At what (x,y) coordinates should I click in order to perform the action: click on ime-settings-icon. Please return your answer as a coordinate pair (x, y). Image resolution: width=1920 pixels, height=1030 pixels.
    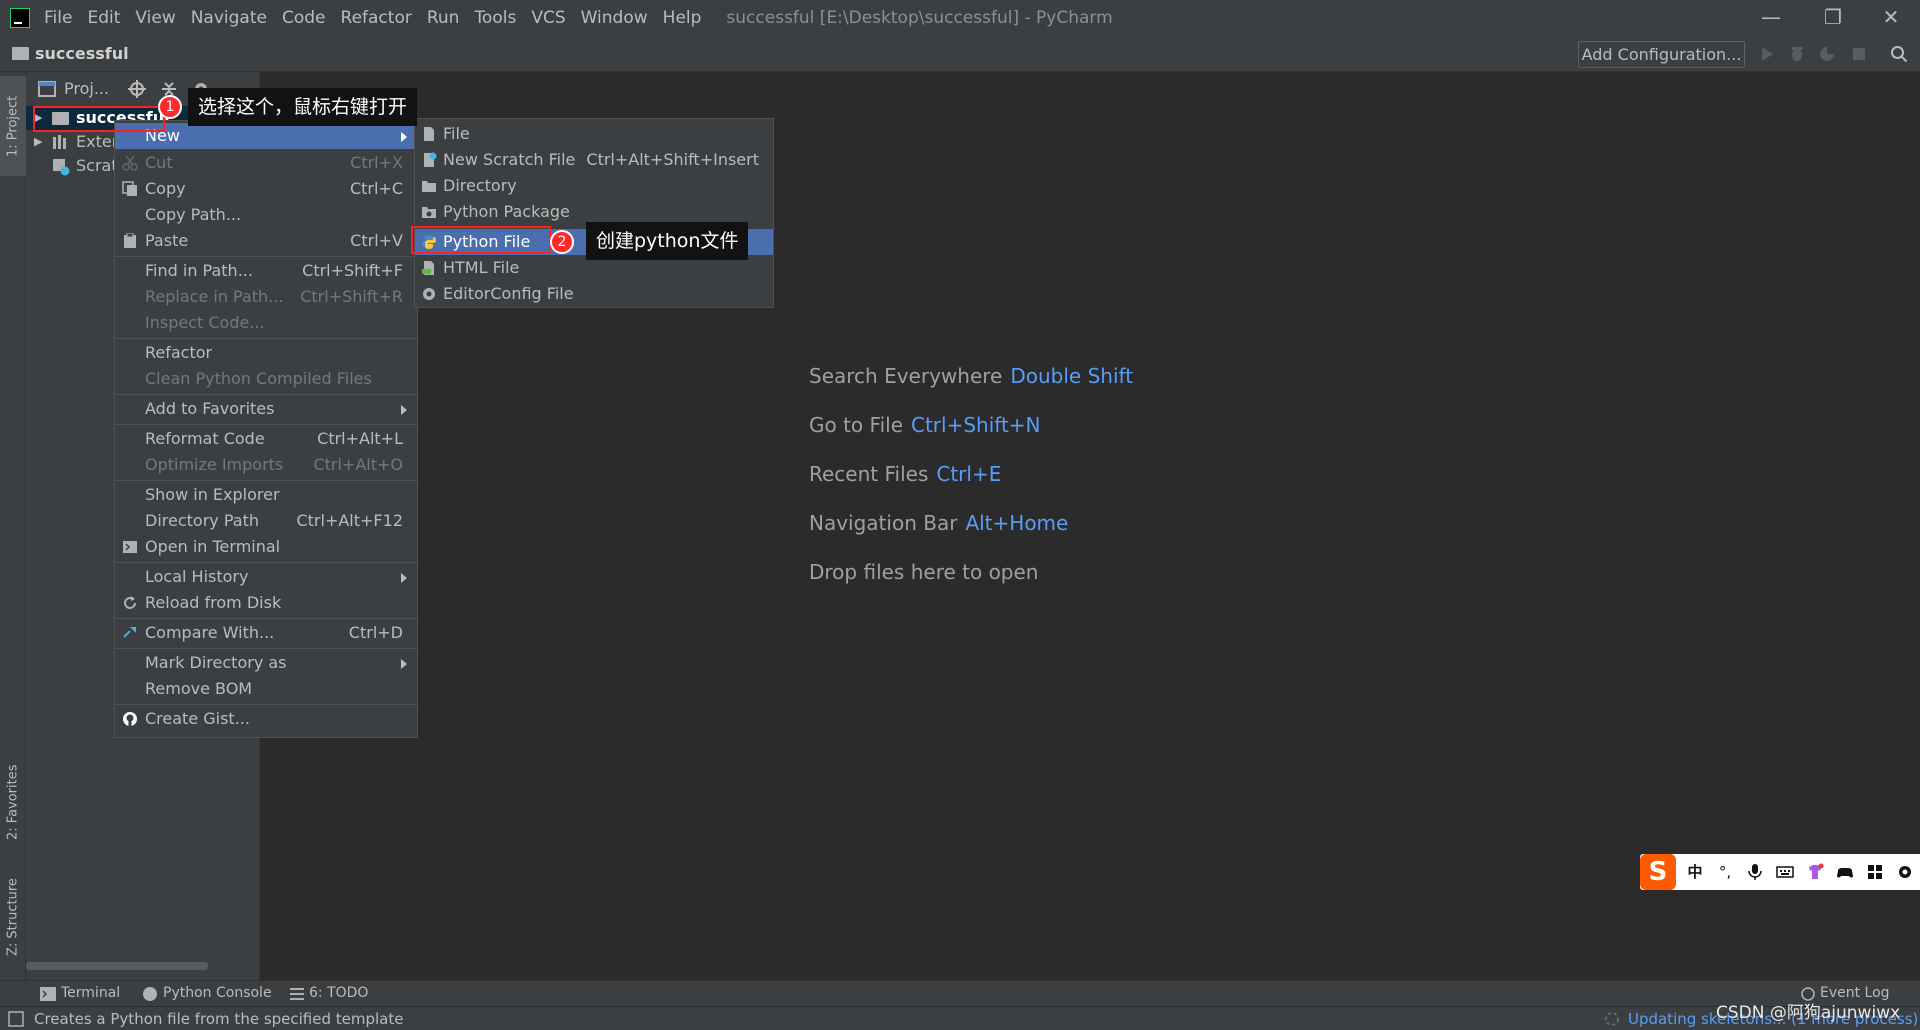
    Looking at the image, I should click on (1905, 872).